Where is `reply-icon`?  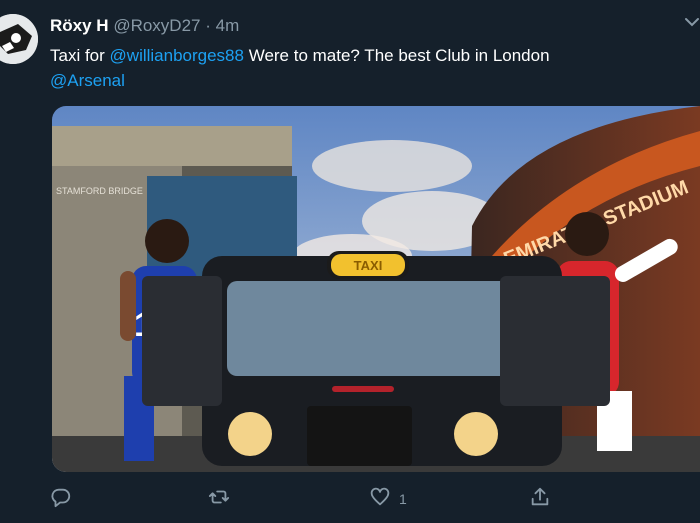
reply-icon is located at coordinates (61, 499).